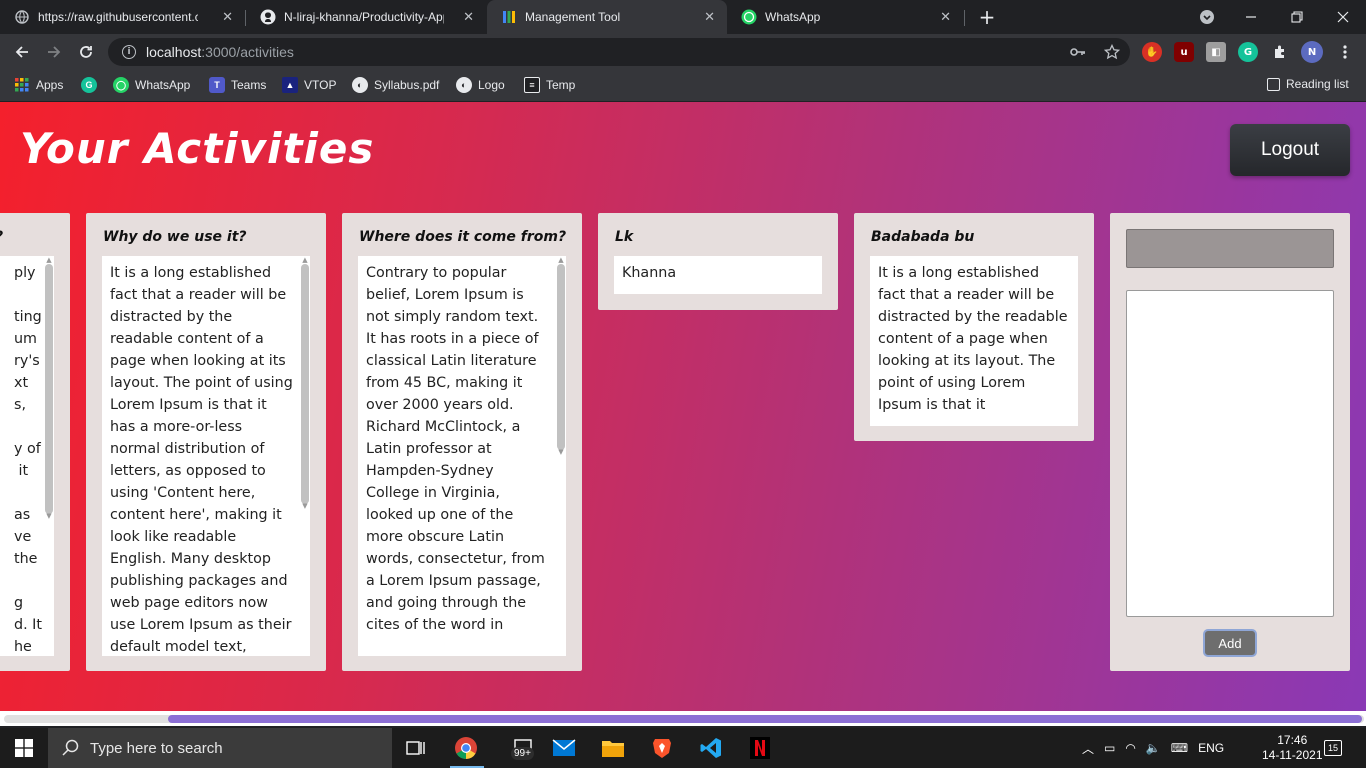 The image size is (1366, 768). Describe the element at coordinates (1109, 748) in the screenshot. I see `monitor-icon: ▭` at that location.